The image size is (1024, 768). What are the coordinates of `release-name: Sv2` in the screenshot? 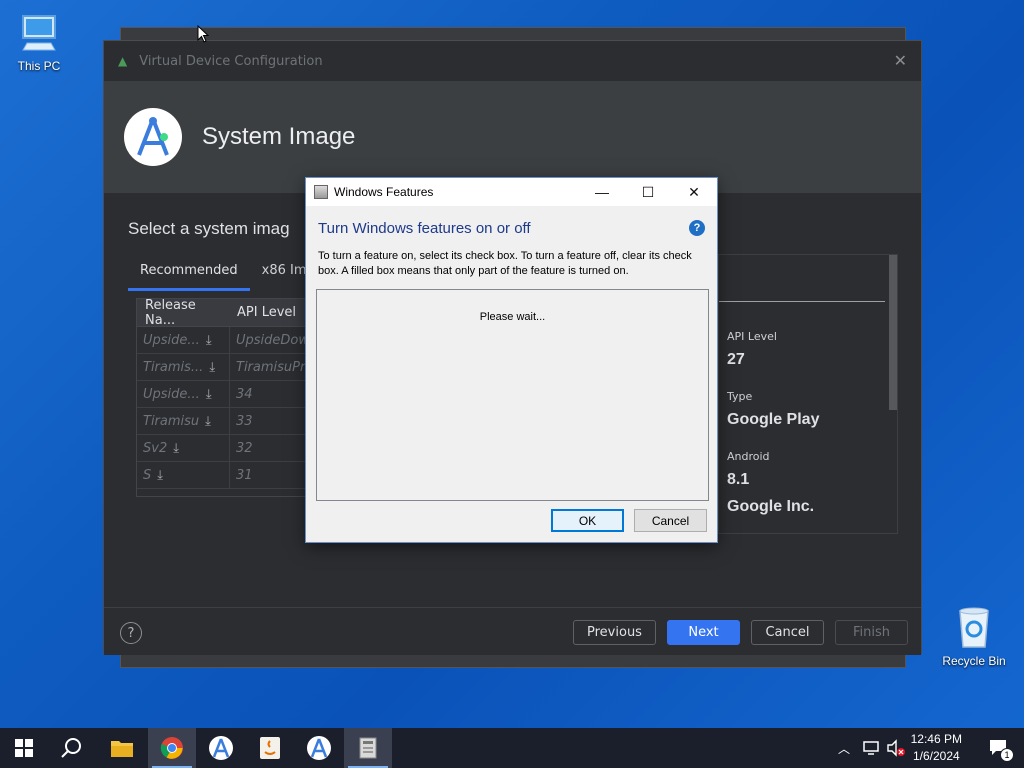 It's located at (155, 448).